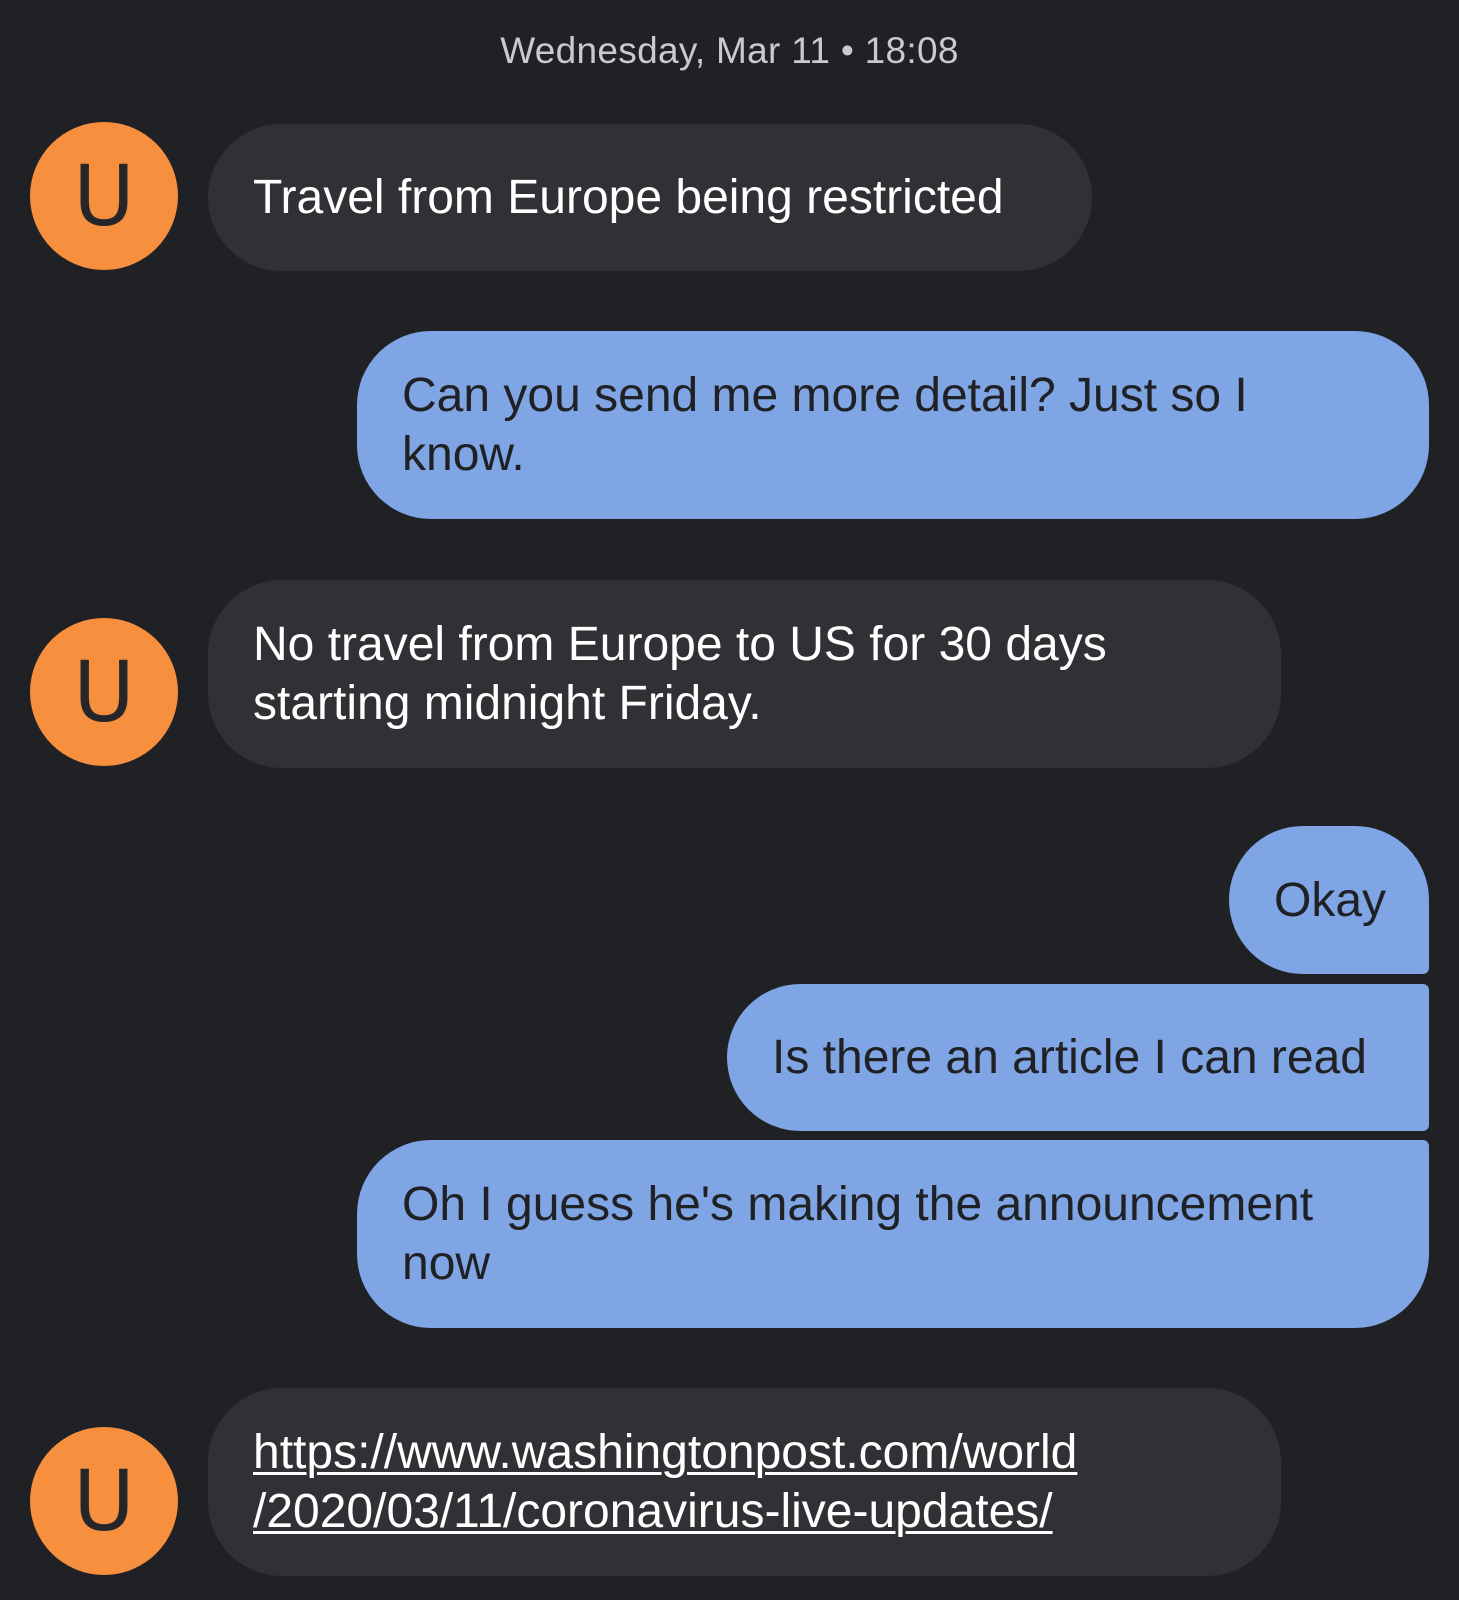  I want to click on outgoing-message-bubble: Is there an article I can read, so click(1078, 1057).